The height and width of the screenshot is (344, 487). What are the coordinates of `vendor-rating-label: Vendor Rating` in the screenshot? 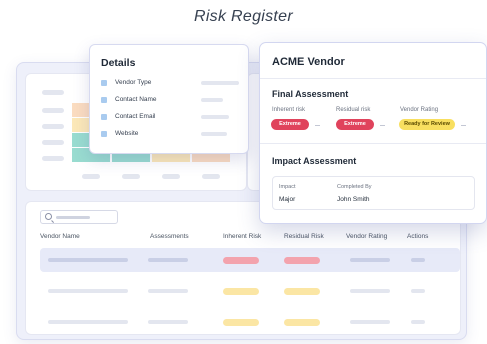 It's located at (419, 110).